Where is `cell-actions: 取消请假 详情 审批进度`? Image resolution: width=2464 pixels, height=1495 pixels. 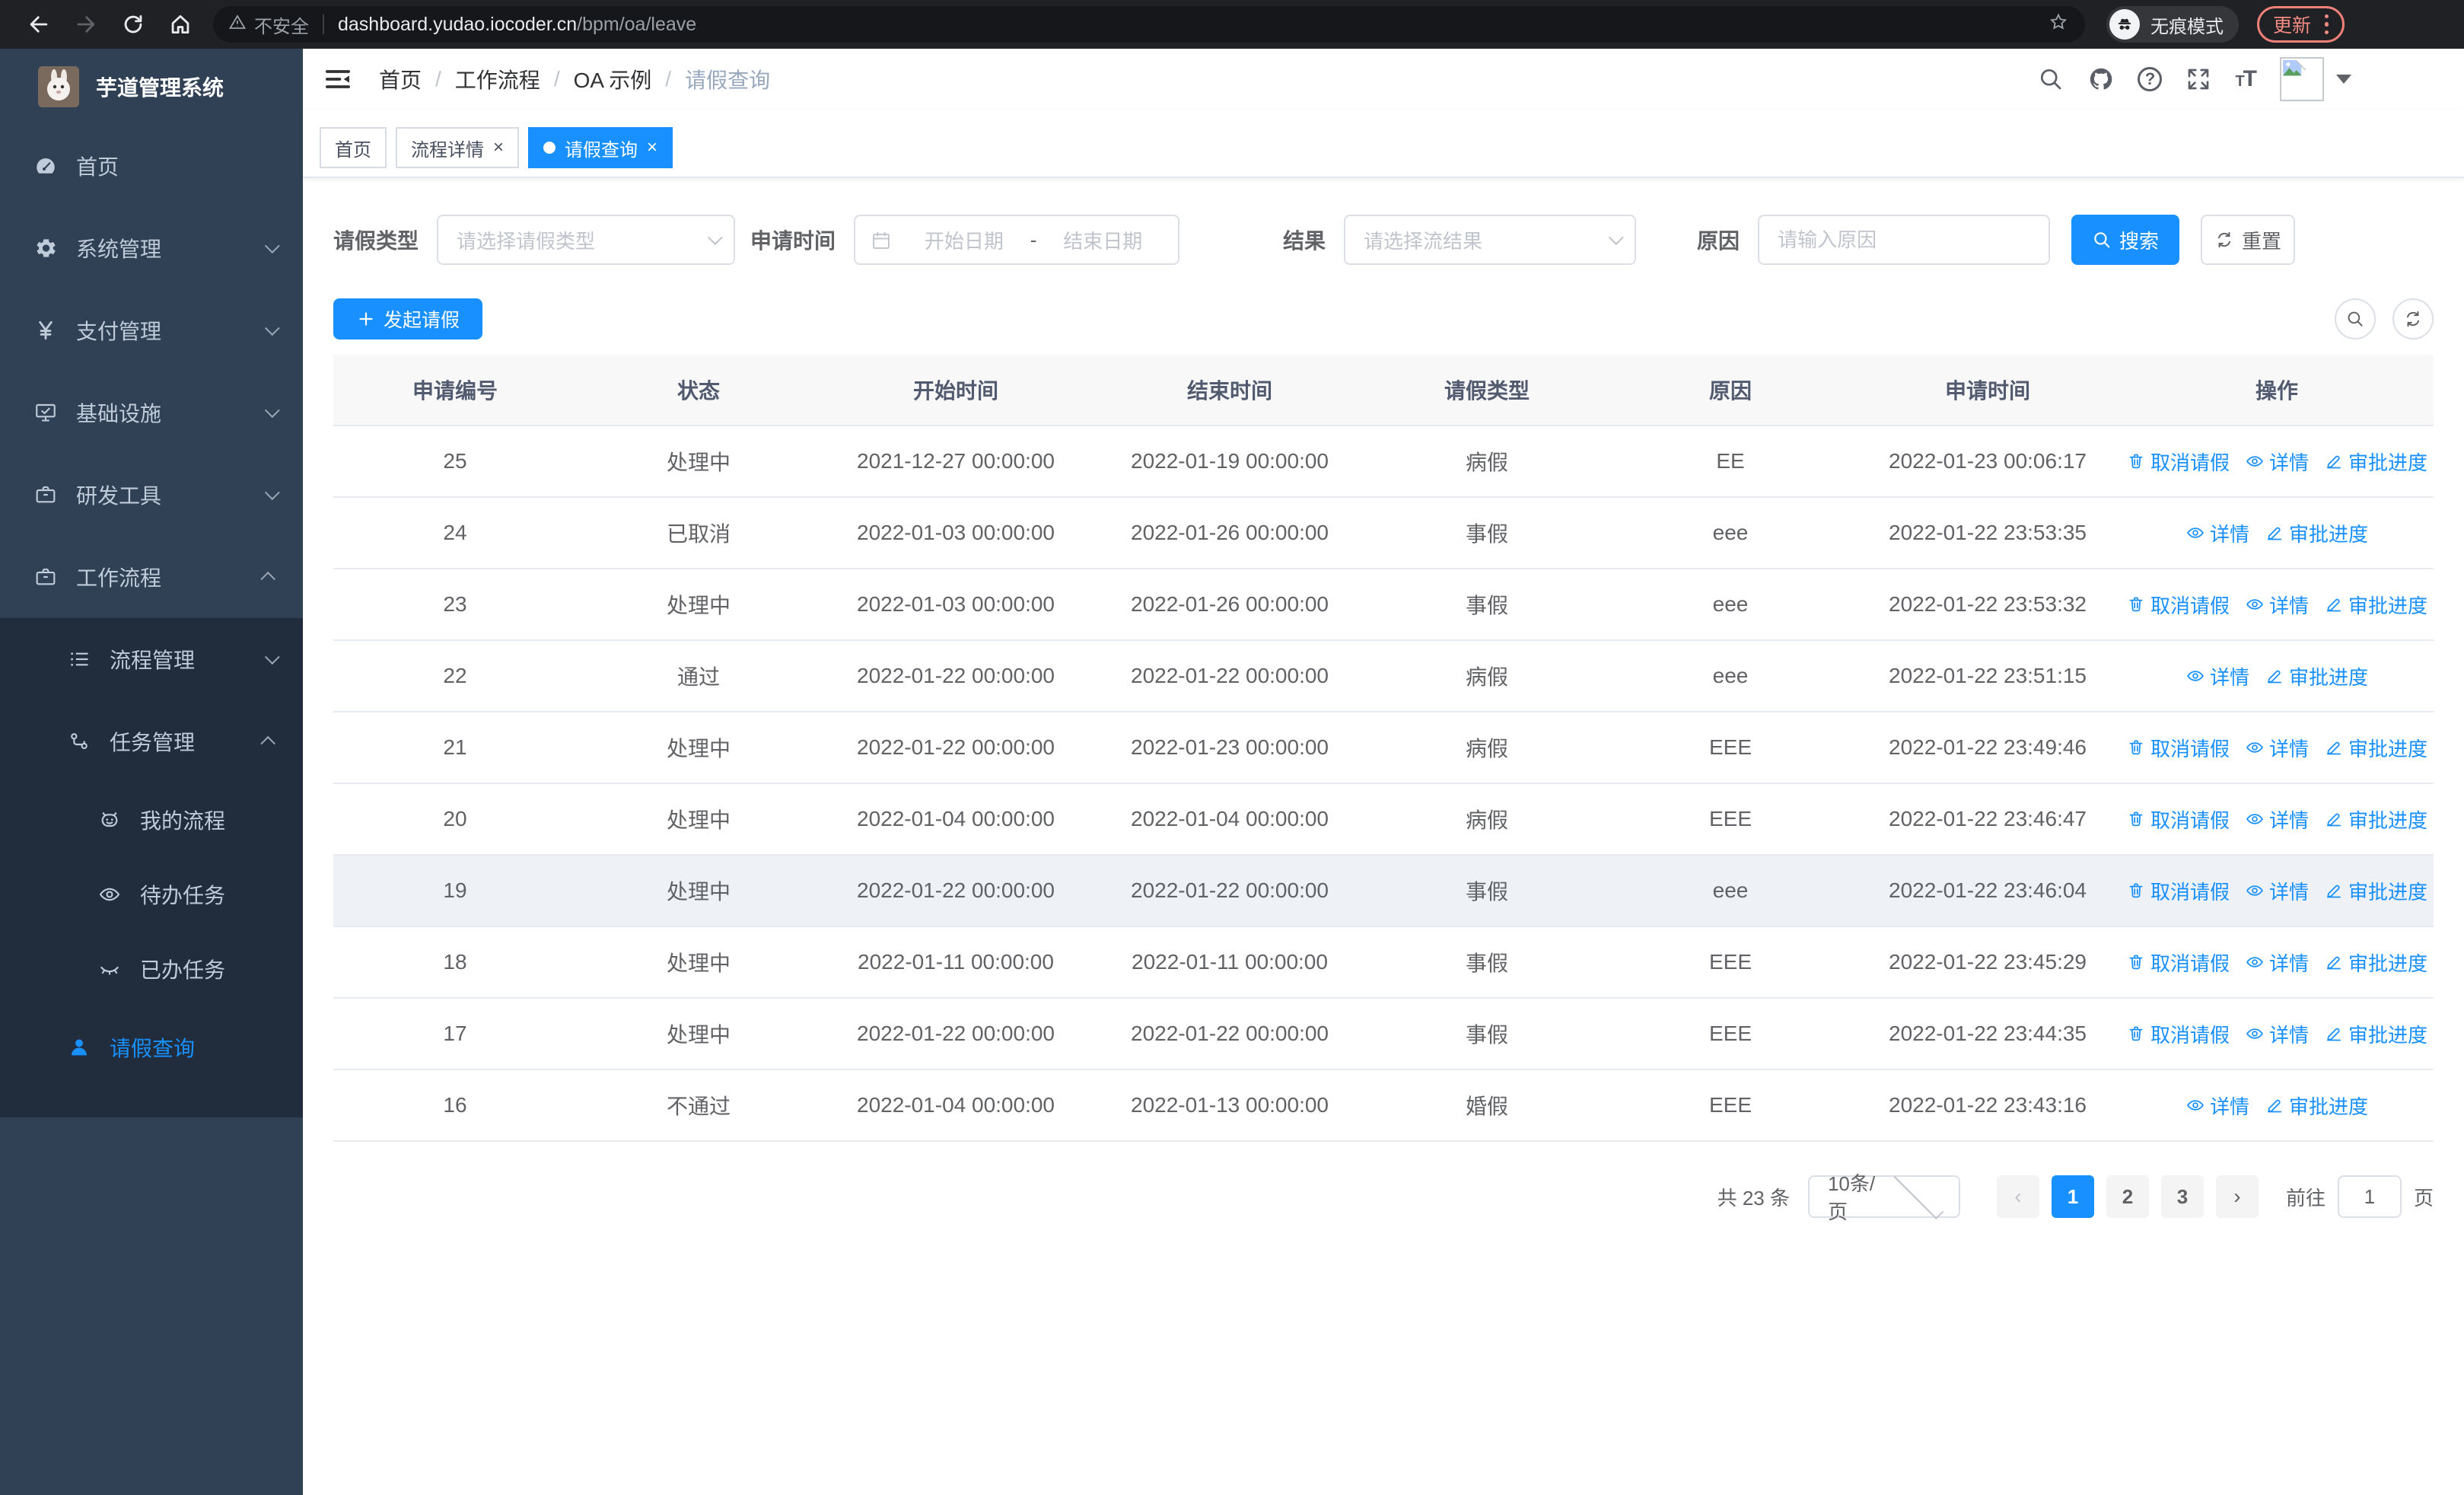 cell-actions: 取消请假 详情 审批进度 is located at coordinates (2277, 462).